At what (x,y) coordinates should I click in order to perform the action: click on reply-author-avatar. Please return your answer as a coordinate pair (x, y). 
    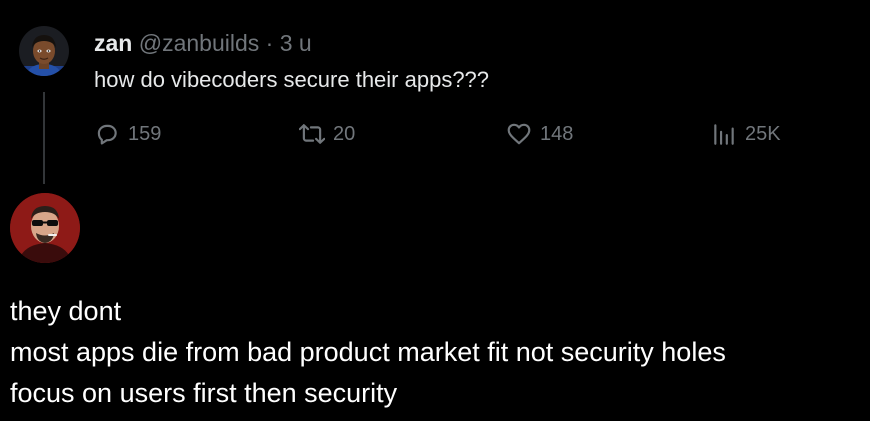
    Looking at the image, I should click on (45, 228).